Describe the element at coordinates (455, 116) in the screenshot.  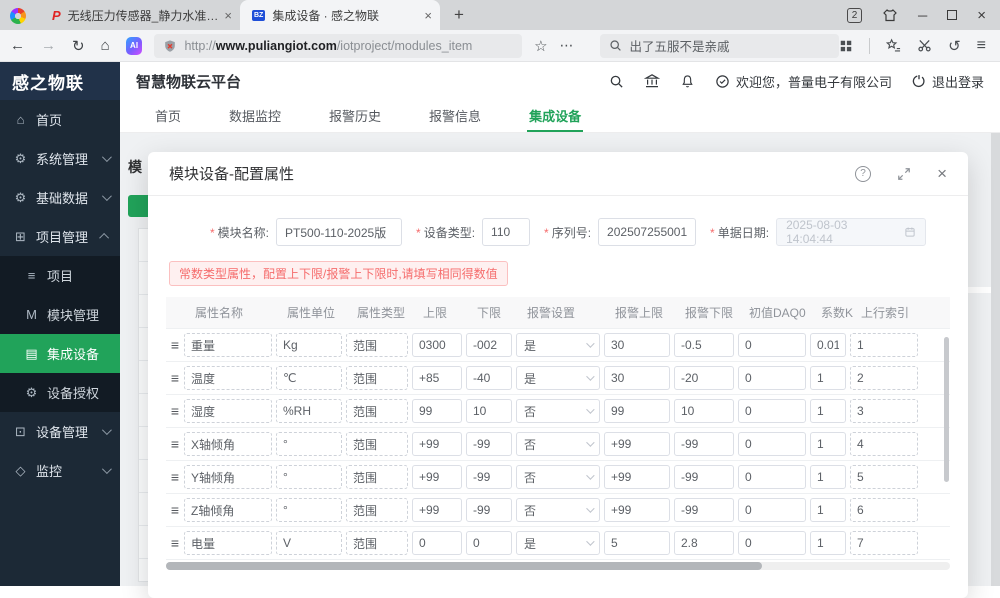
I see `tab-alarm-info: 报警信息` at that location.